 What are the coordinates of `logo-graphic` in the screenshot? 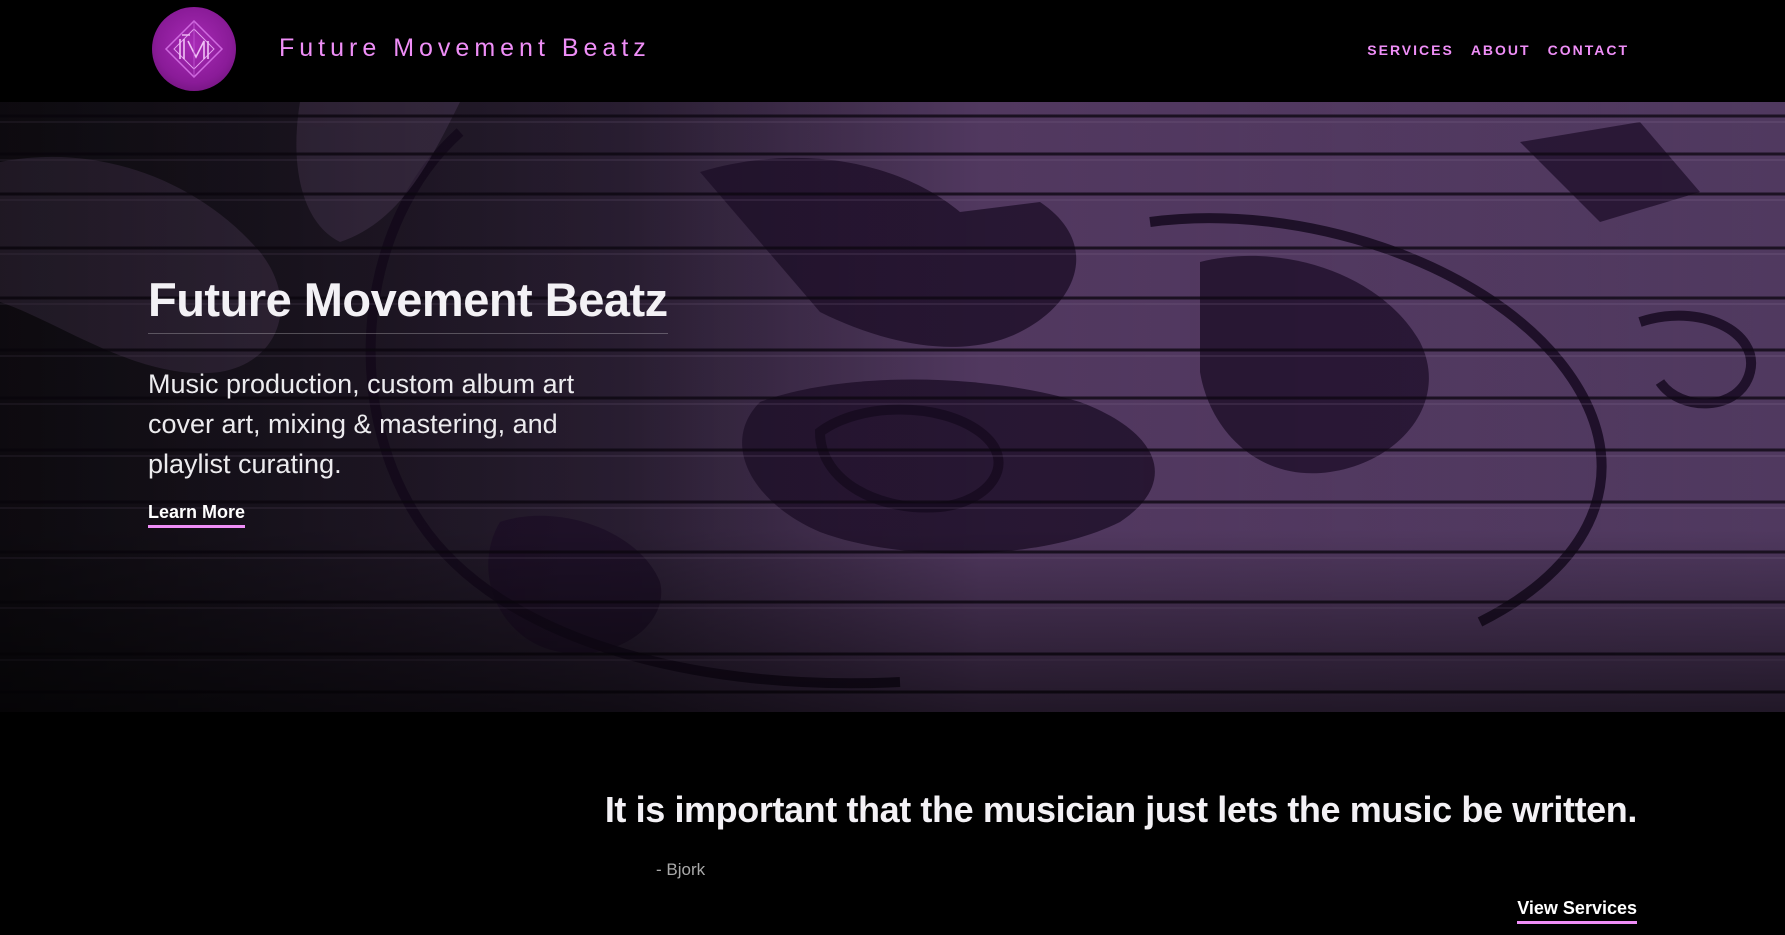 It's located at (194, 49).